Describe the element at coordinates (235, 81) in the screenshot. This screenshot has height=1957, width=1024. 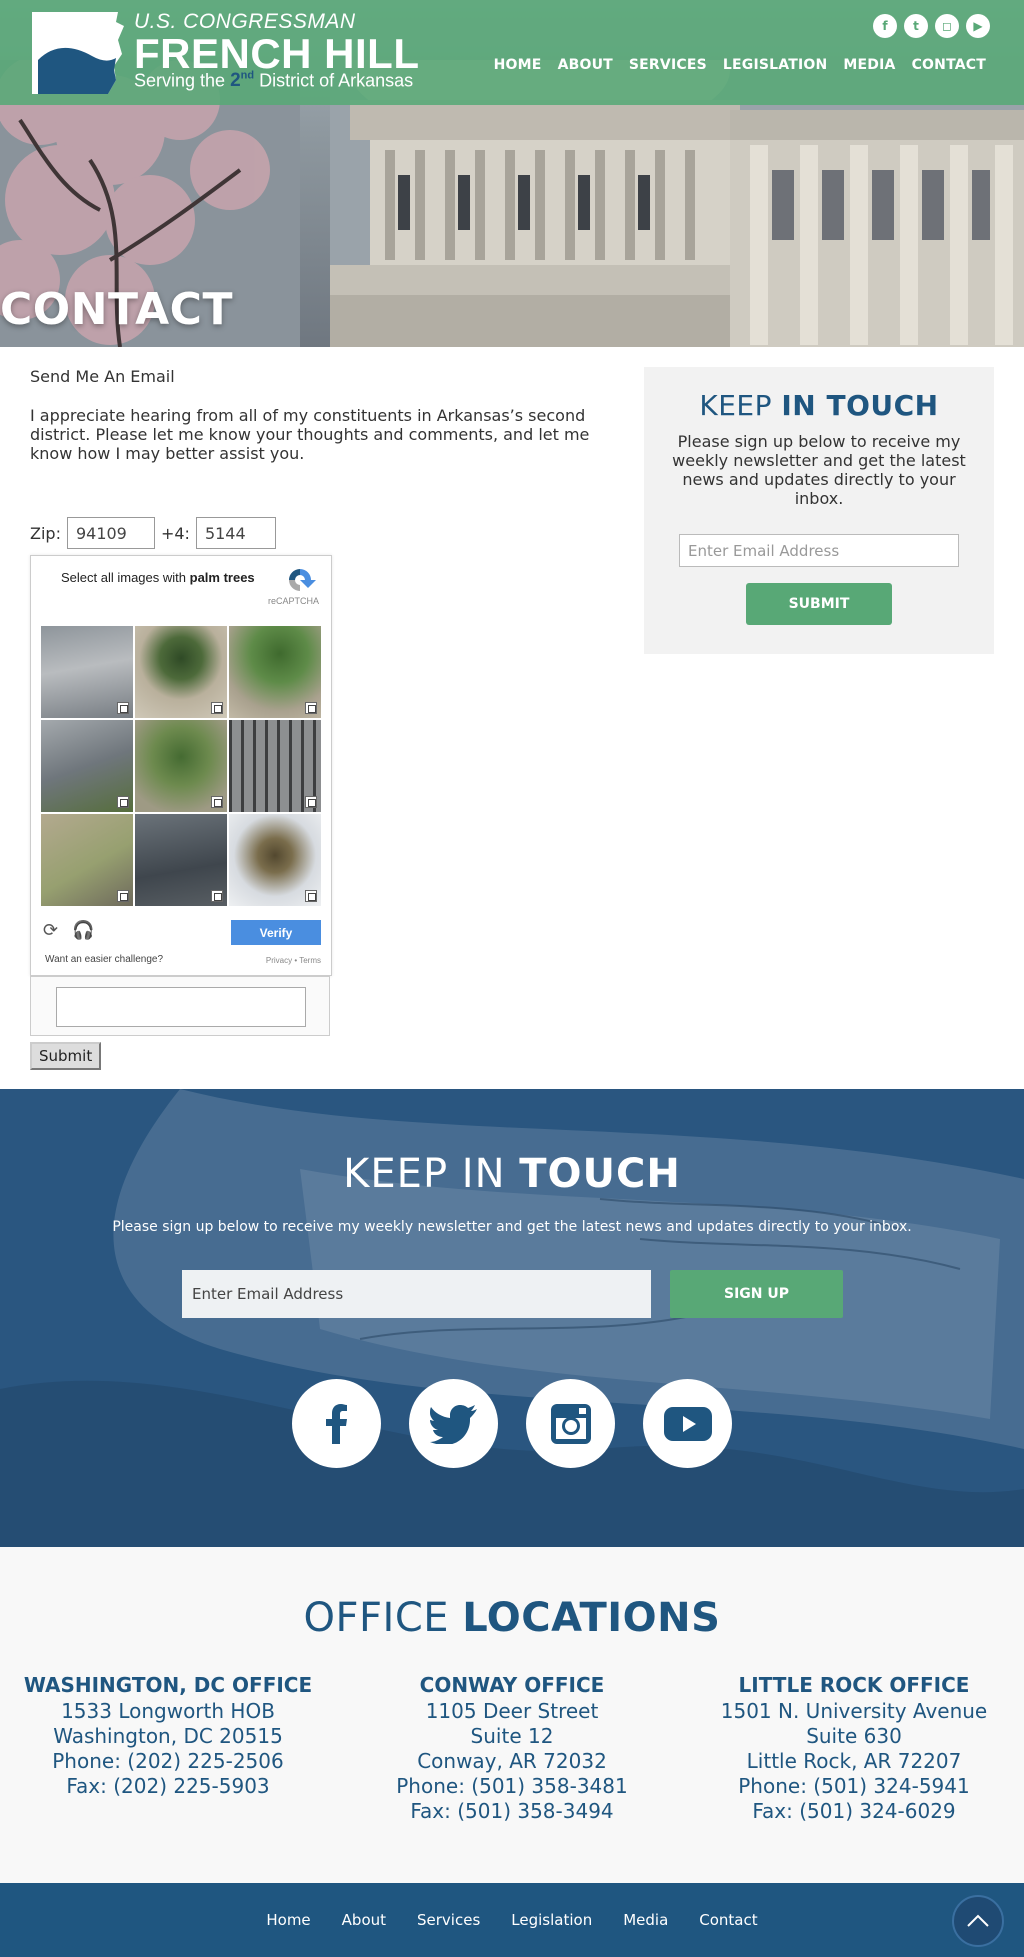
I see `logo-district-num: 2` at that location.